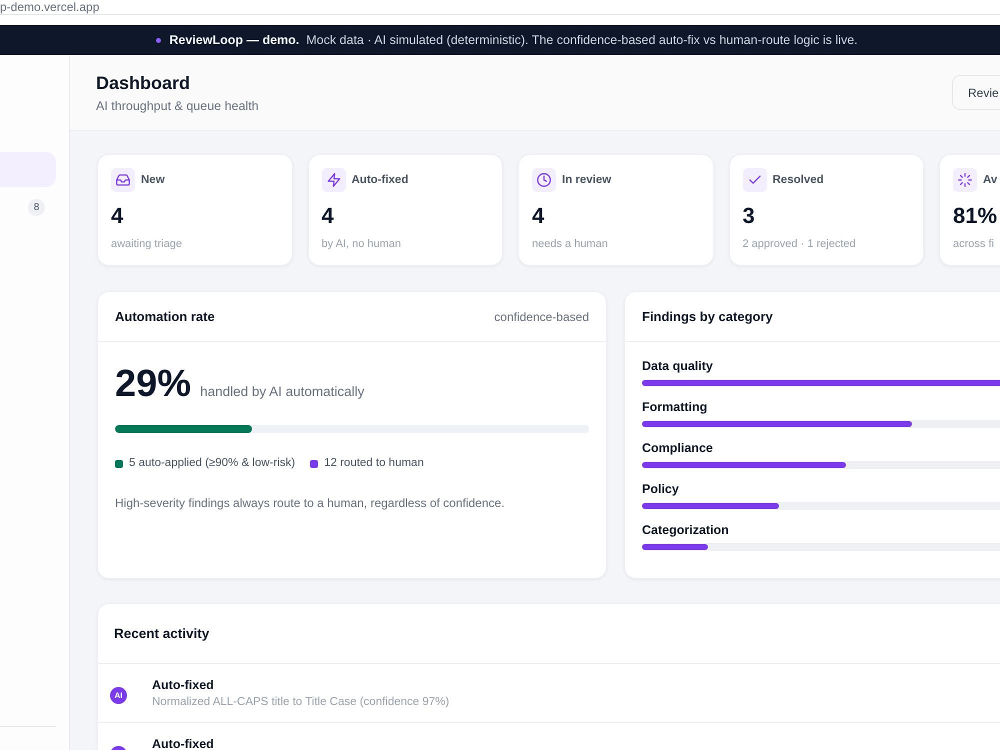  I want to click on stat-label: In review, so click(587, 180).